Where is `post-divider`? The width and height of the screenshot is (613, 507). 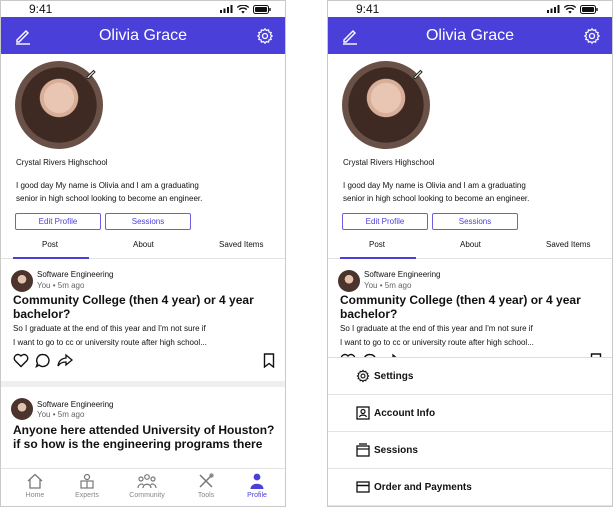
post-divider is located at coordinates (143, 384).